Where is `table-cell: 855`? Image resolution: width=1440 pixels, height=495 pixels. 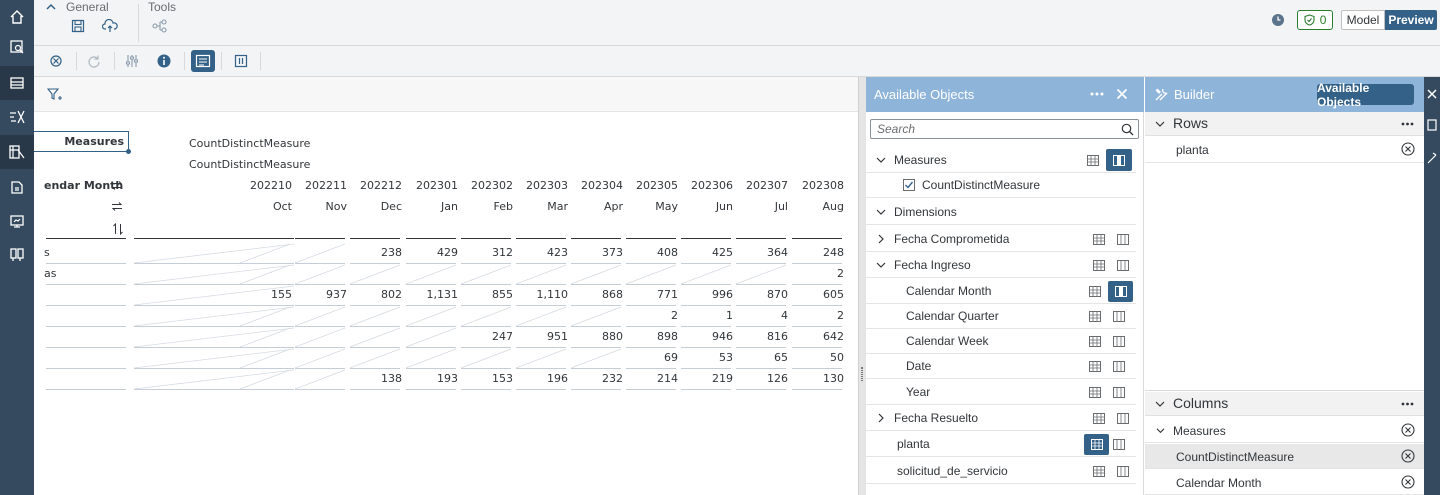
table-cell: 855 is located at coordinates (486, 294).